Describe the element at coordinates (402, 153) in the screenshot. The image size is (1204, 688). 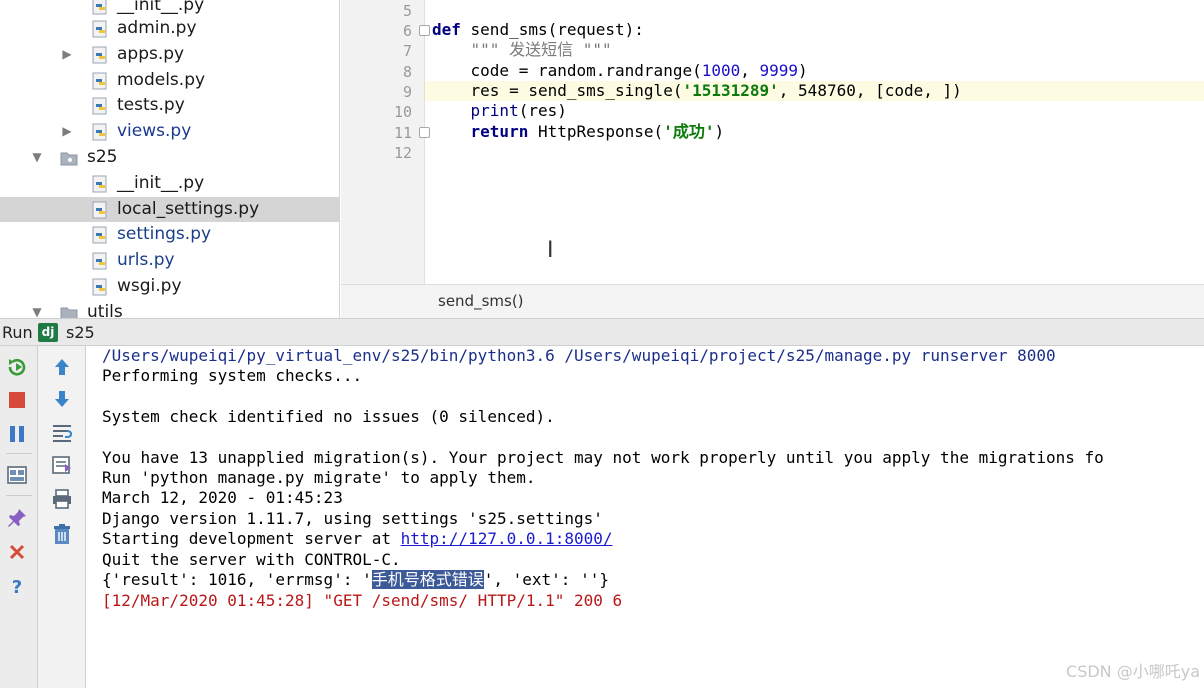
I see `line-number: 12` at that location.